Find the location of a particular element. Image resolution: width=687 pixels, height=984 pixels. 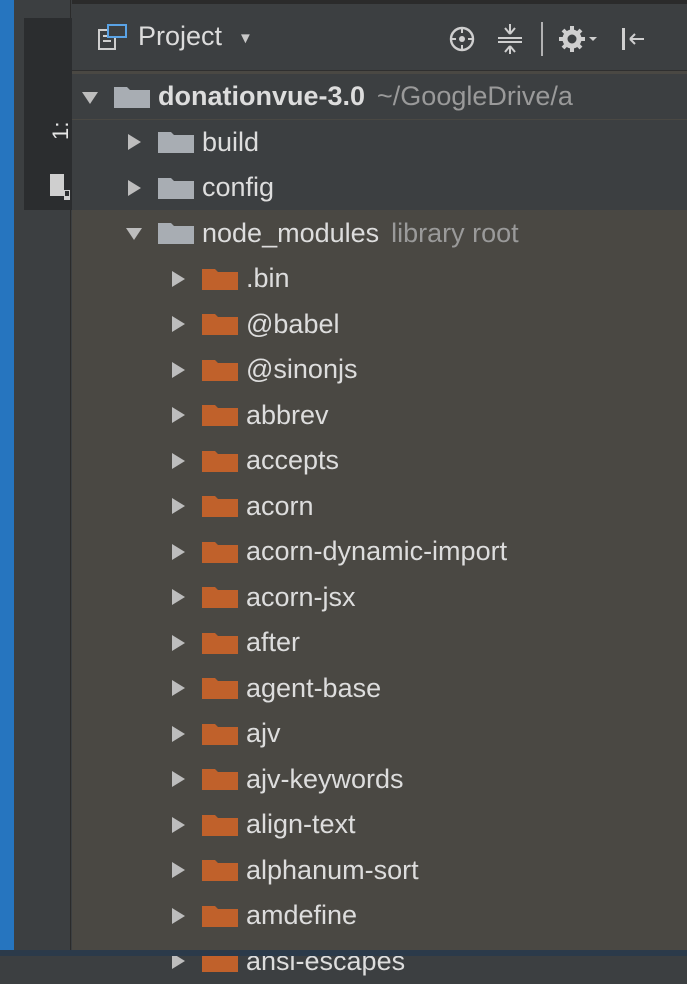

tree-item-align-text: align-text is located at coordinates (379, 824).